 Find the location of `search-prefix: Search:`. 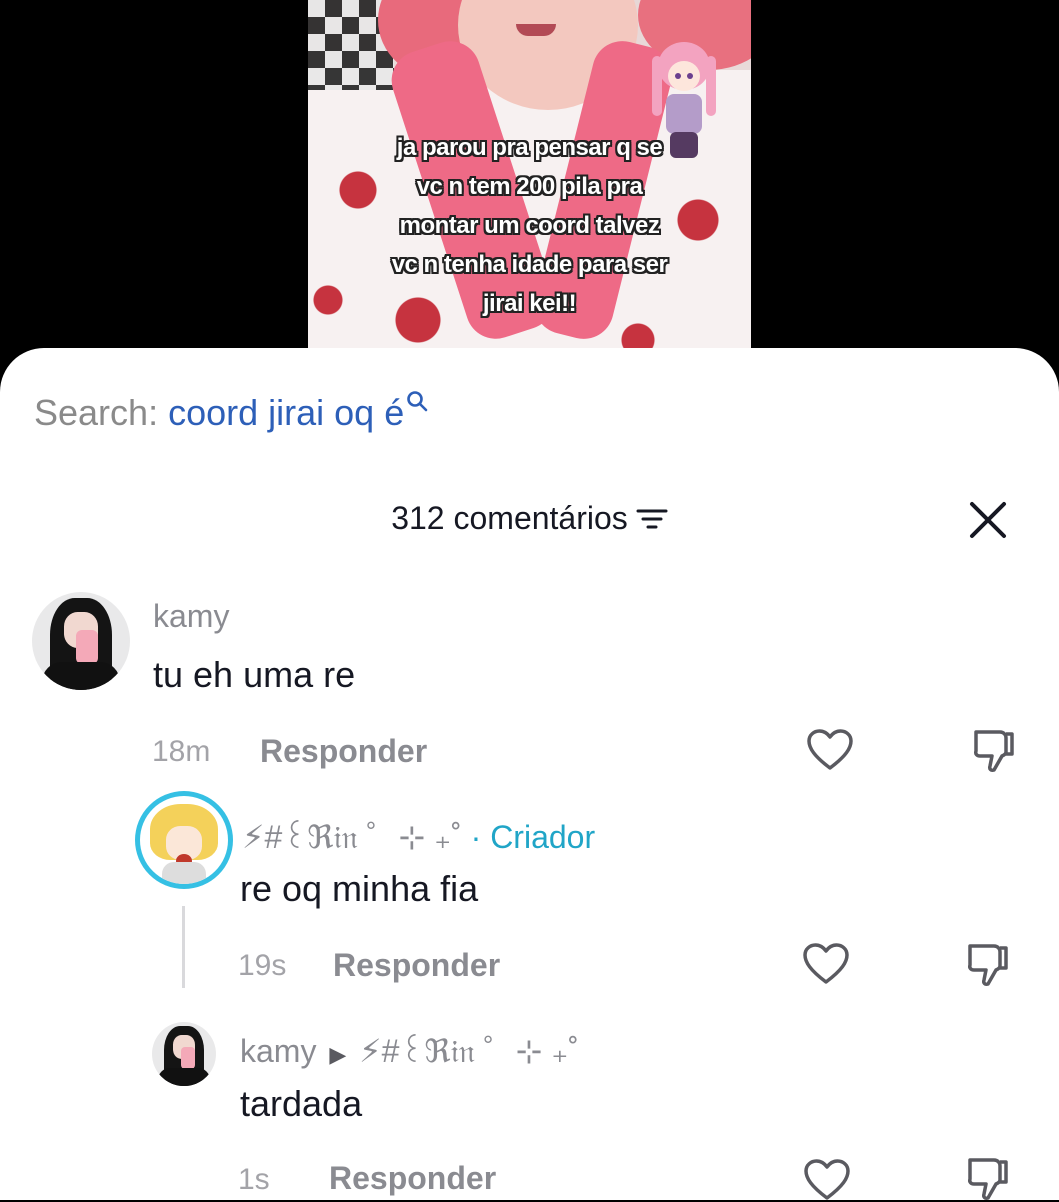

search-prefix: Search: is located at coordinates (96, 412).